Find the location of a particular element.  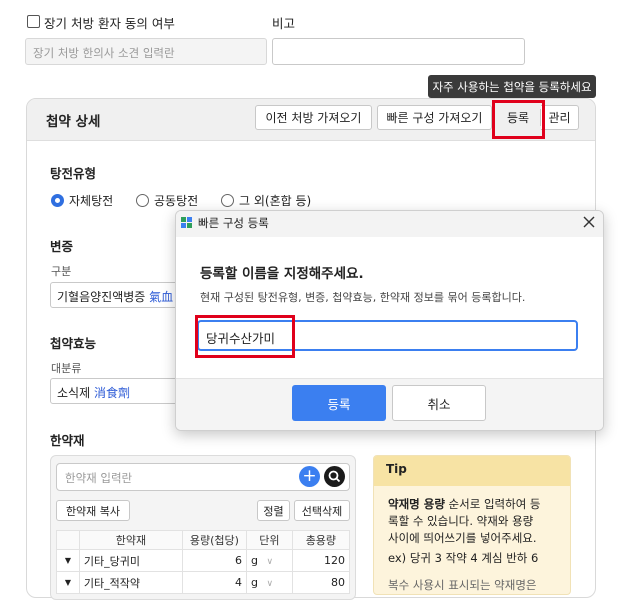

efficacy-sub-label: 대분류 is located at coordinates (66, 368).